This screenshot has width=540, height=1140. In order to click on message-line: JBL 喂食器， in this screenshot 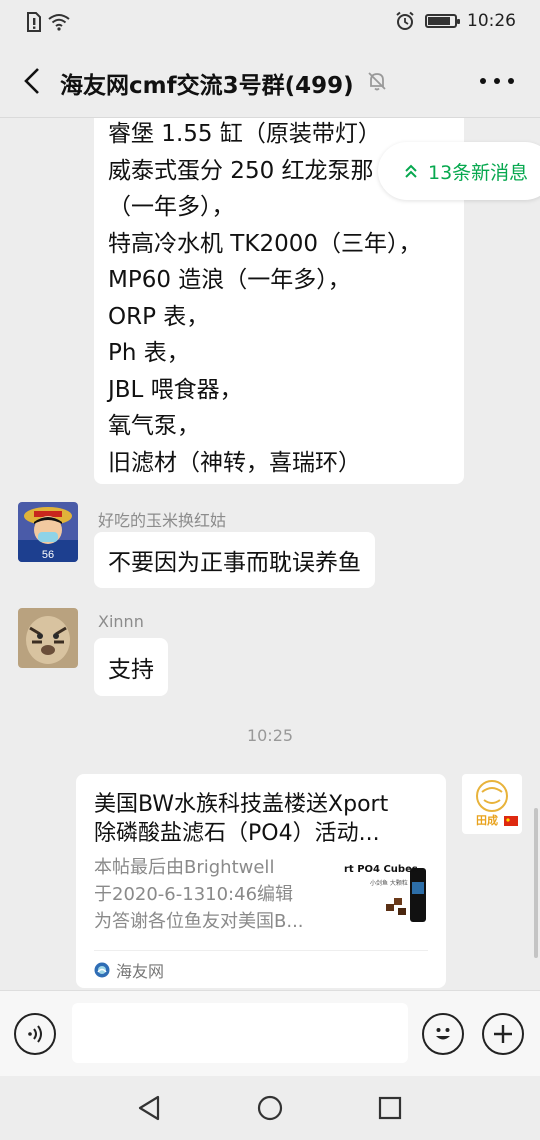, I will do `click(175, 389)`.